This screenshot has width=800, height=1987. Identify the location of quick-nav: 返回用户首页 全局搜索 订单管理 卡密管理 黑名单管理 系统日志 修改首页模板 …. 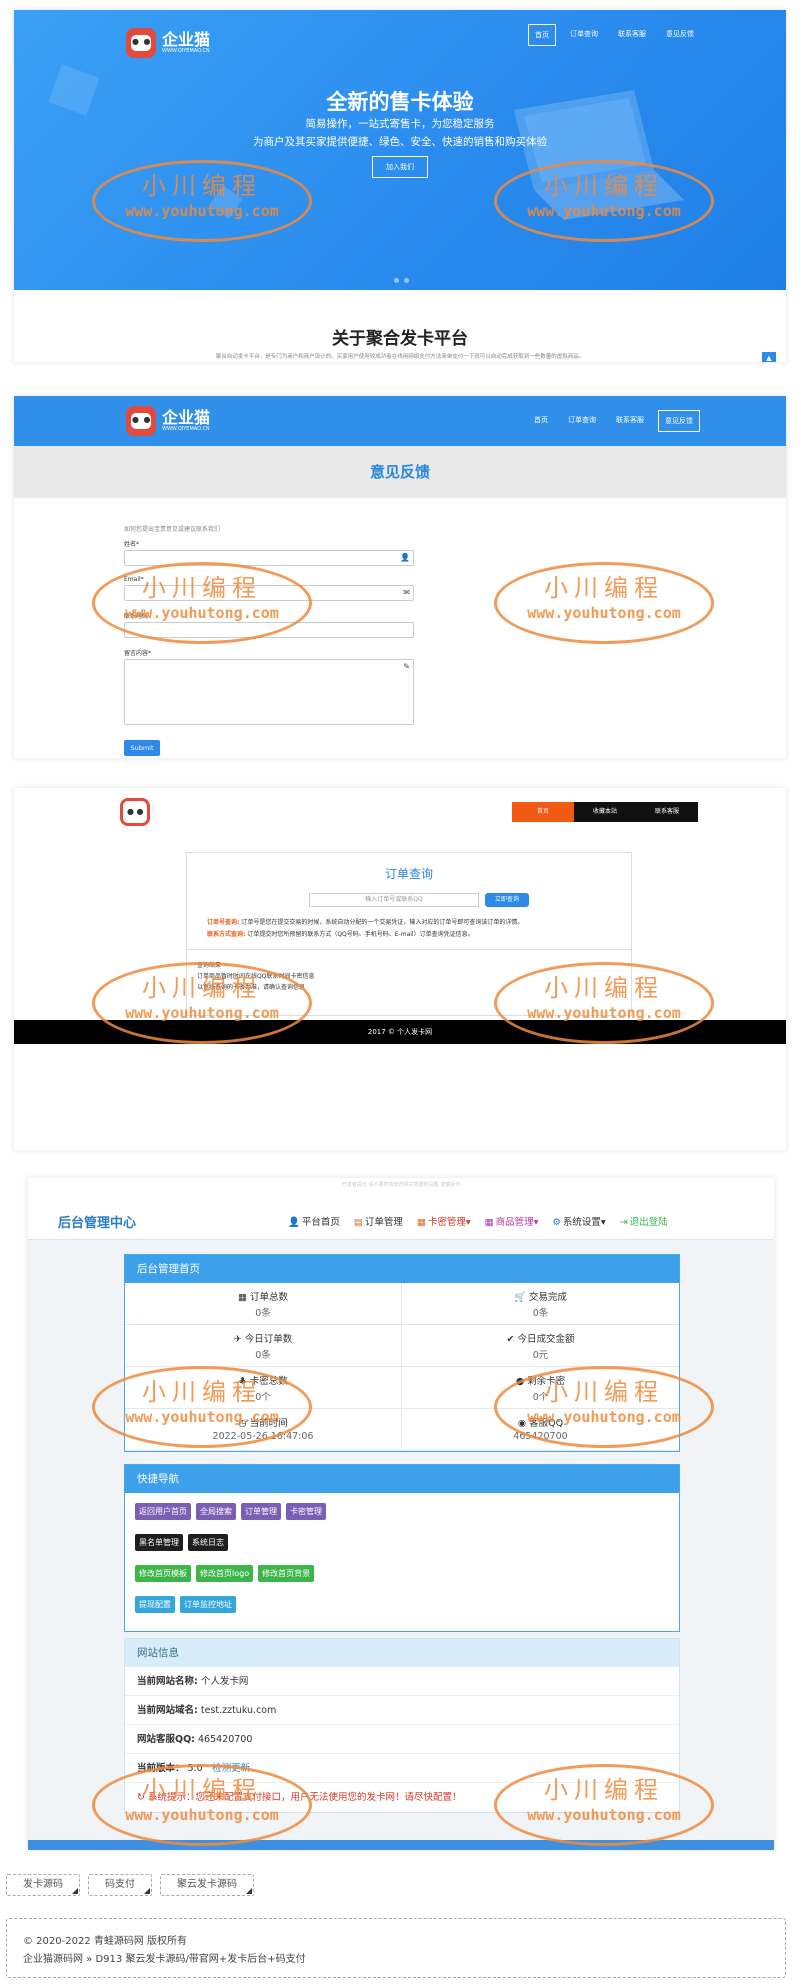
(402, 1562).